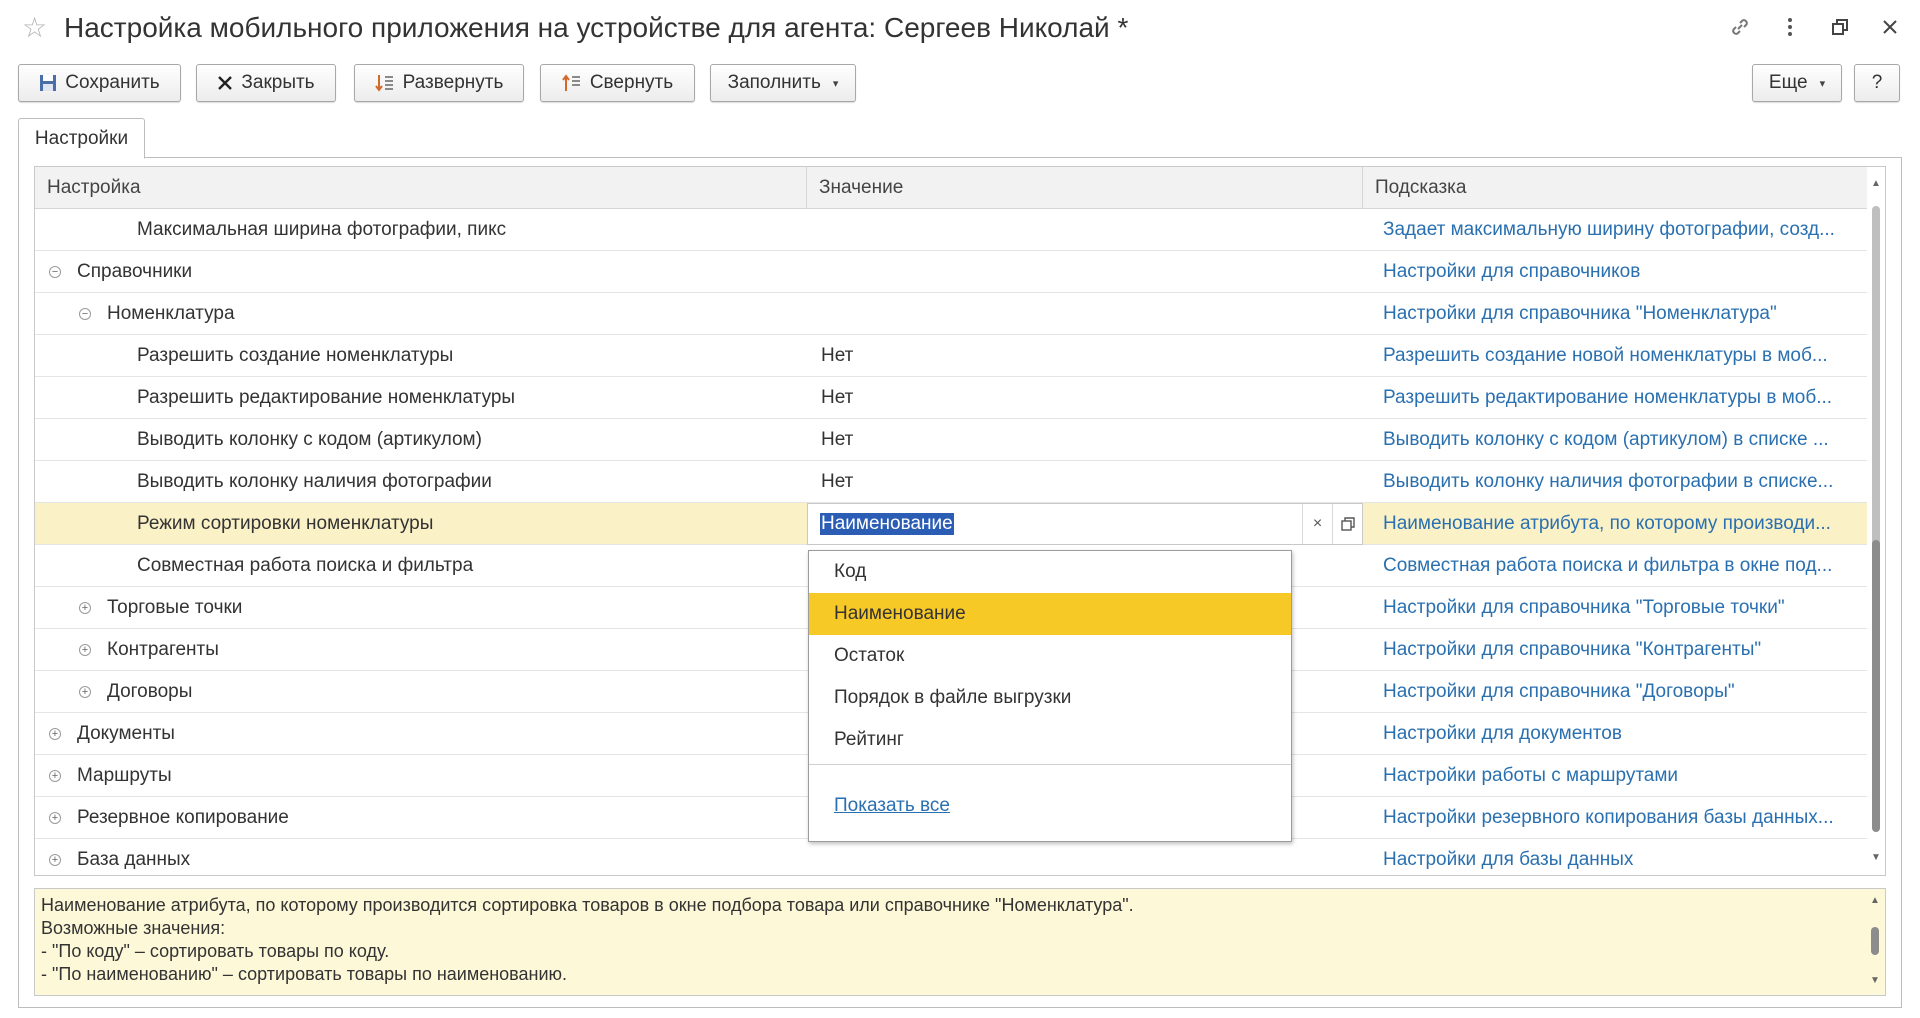 The height and width of the screenshot is (1018, 1920). Describe the element at coordinates (1615, 188) in the screenshot. I see `column-header-hint: Подсказка` at that location.